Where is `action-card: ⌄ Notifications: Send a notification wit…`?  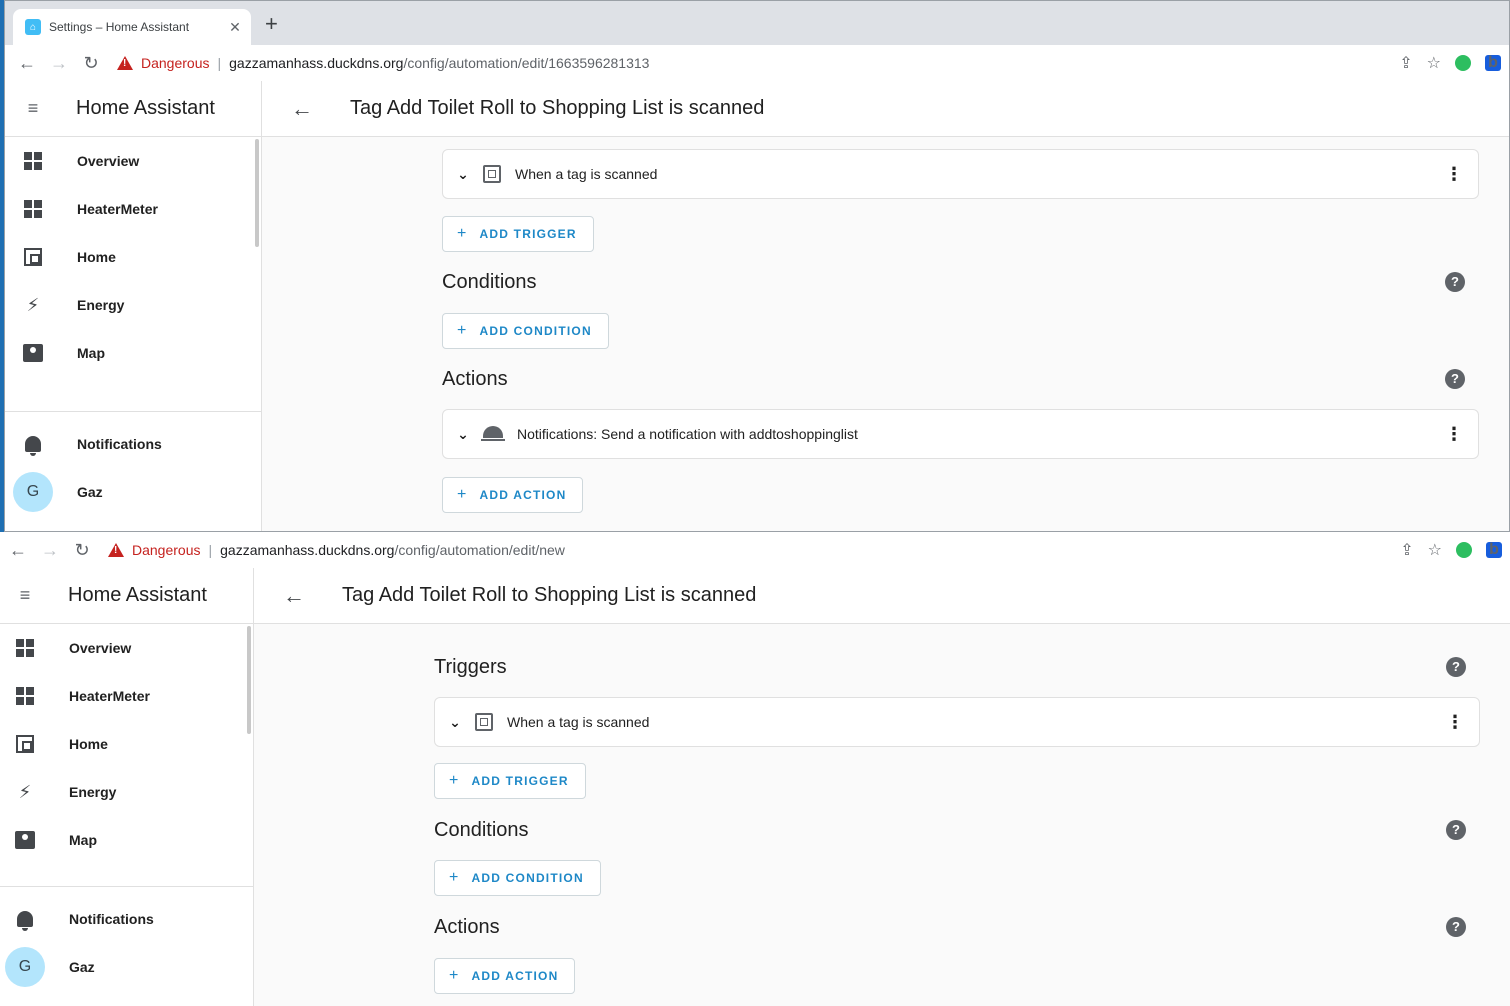 action-card: ⌄ Notifications: Send a notification wit… is located at coordinates (960, 434).